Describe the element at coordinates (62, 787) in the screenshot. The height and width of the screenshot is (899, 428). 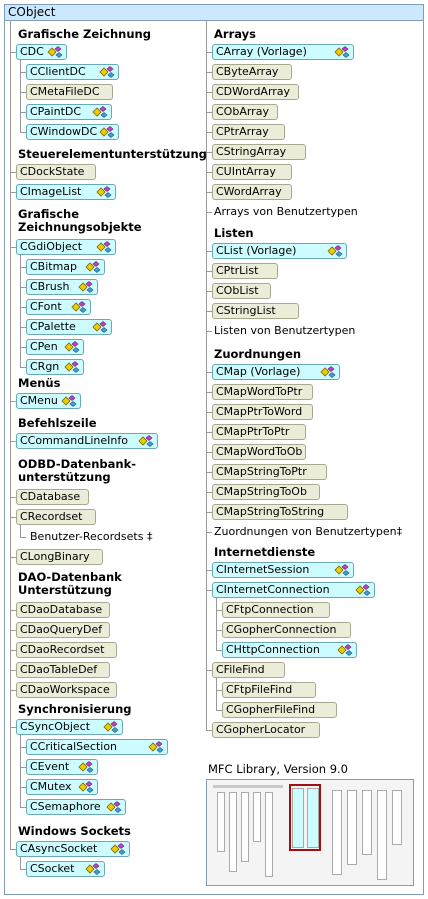
I see `class-box-cmutex: CMutex` at that location.